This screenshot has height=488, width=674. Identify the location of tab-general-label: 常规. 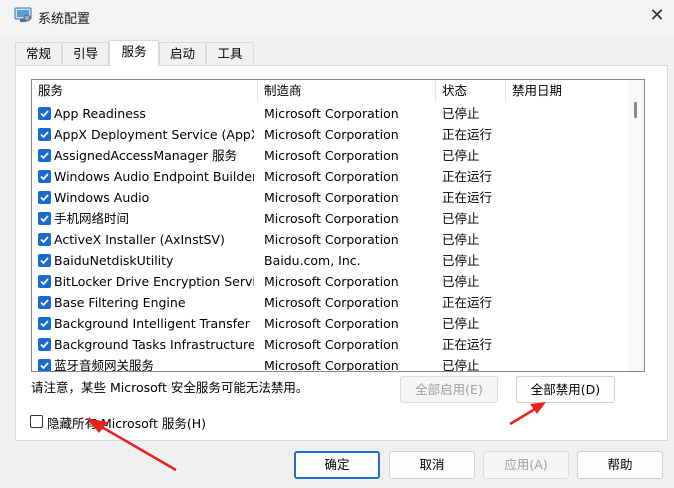
(38, 53).